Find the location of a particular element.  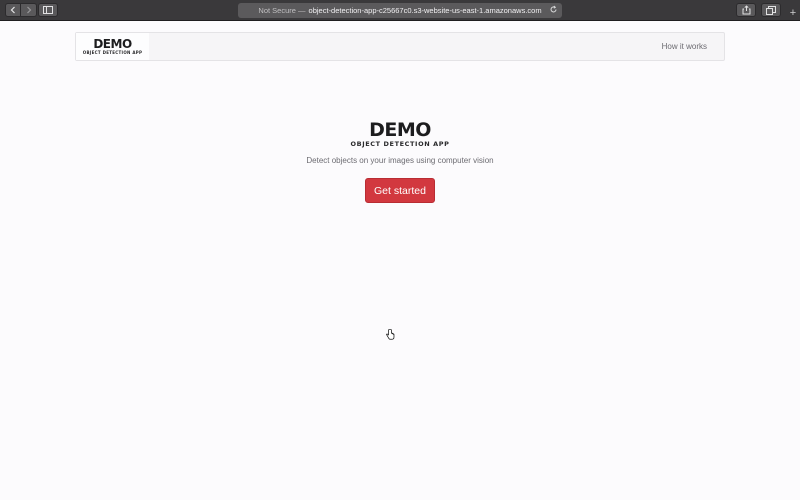

sidebar-icon is located at coordinates (48, 10).